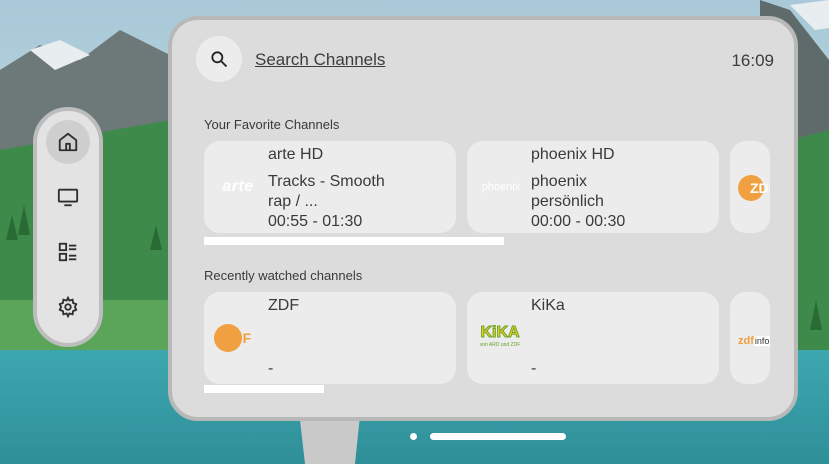 The image size is (829, 464). What do you see at coordinates (315, 221) in the screenshot?
I see `program-time: 00:55 - 01:30` at bounding box center [315, 221].